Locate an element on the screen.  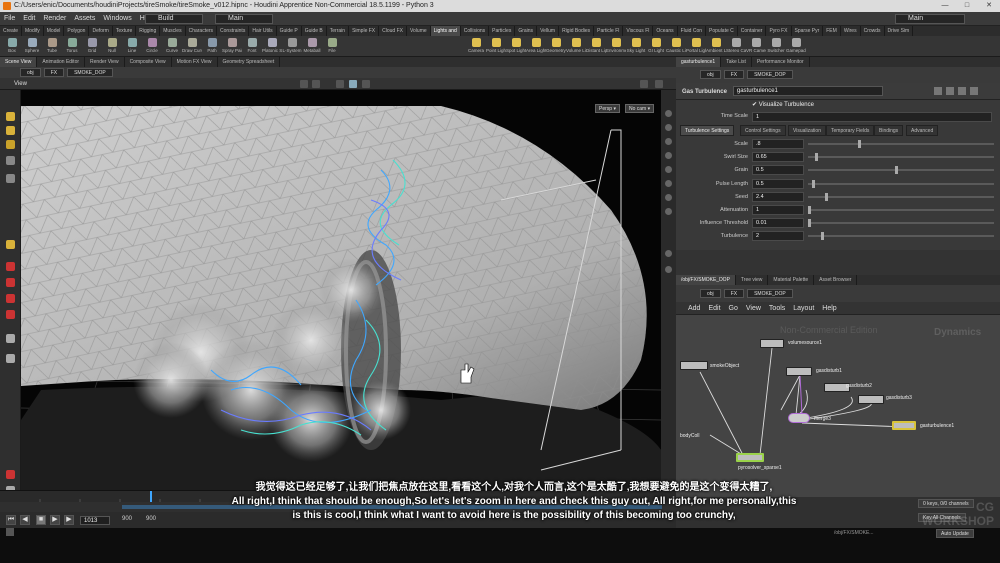
handle-tool-icon is located at coordinates (10, 178).